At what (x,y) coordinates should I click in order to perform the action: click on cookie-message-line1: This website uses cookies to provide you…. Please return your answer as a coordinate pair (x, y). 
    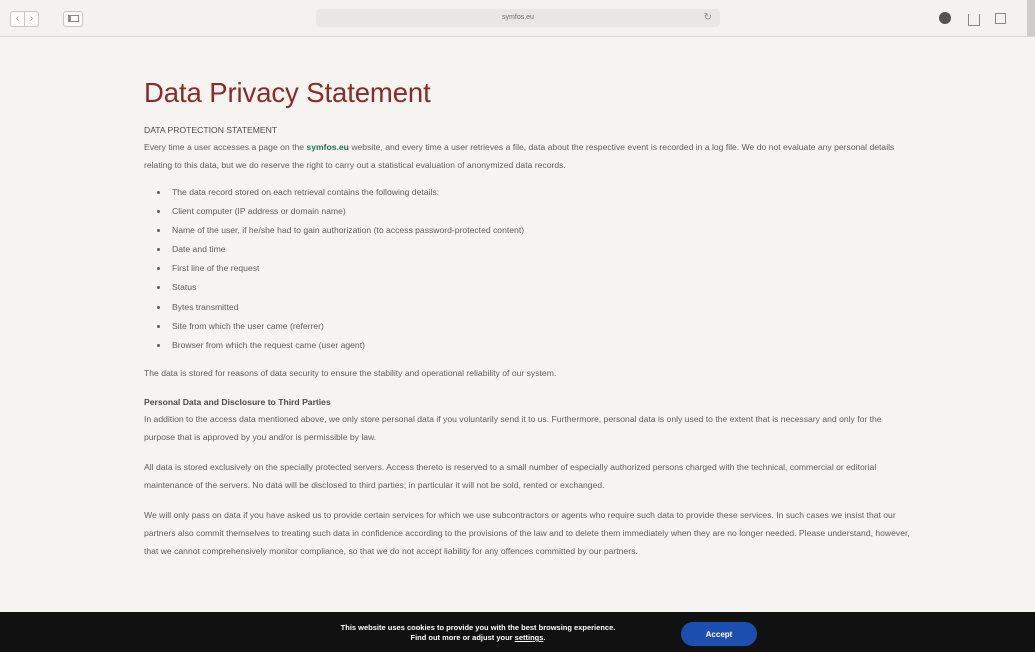
    Looking at the image, I should click on (478, 627).